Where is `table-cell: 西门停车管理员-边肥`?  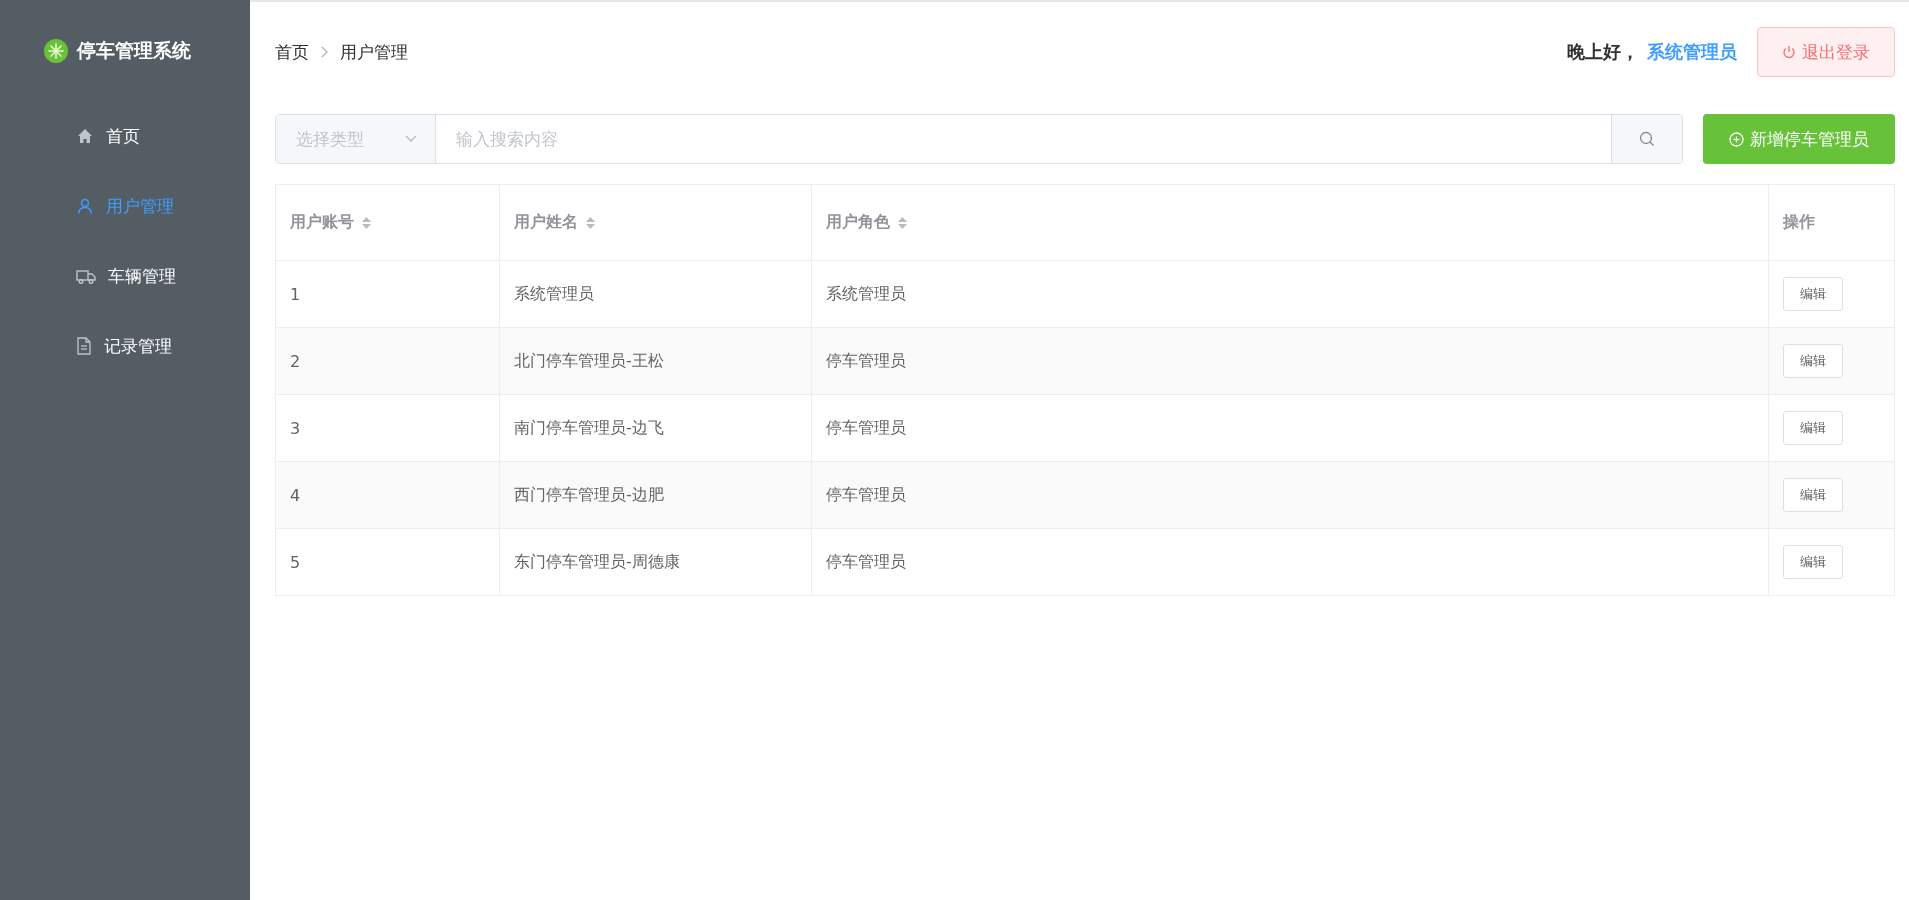 table-cell: 西门停车管理员-边肥 is located at coordinates (589, 495).